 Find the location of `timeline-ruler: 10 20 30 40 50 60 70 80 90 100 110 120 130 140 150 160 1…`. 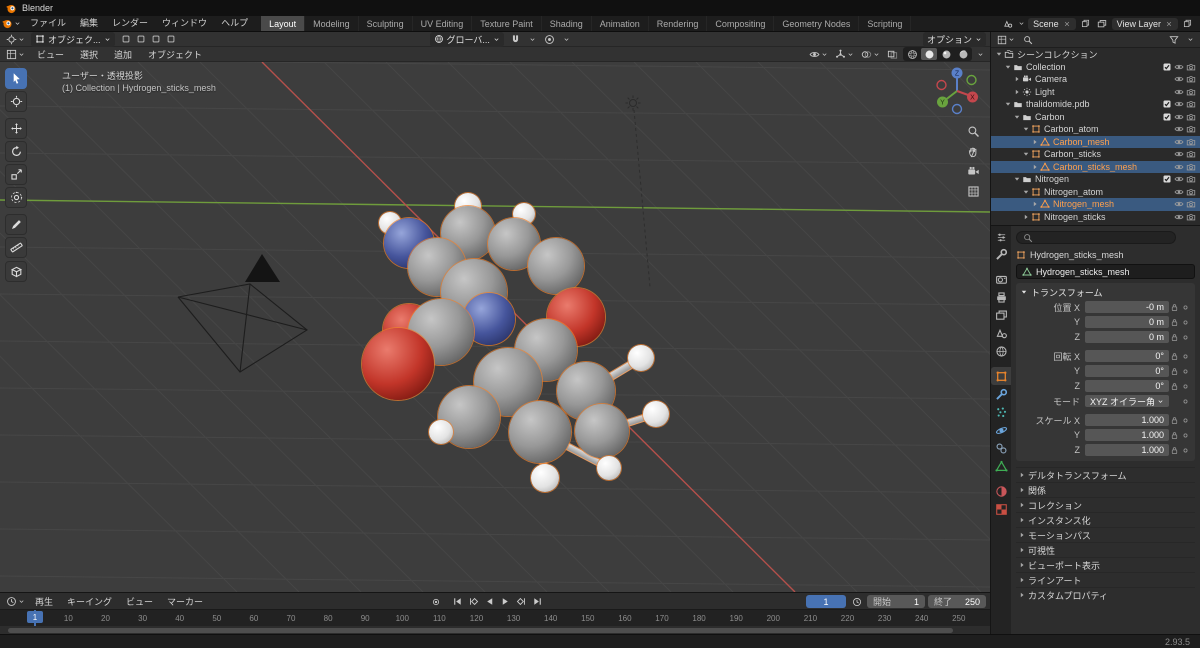

timeline-ruler: 10 20 30 40 50 60 70 80 90 100 110 120 130 140 150 160 1… is located at coordinates (495, 617).